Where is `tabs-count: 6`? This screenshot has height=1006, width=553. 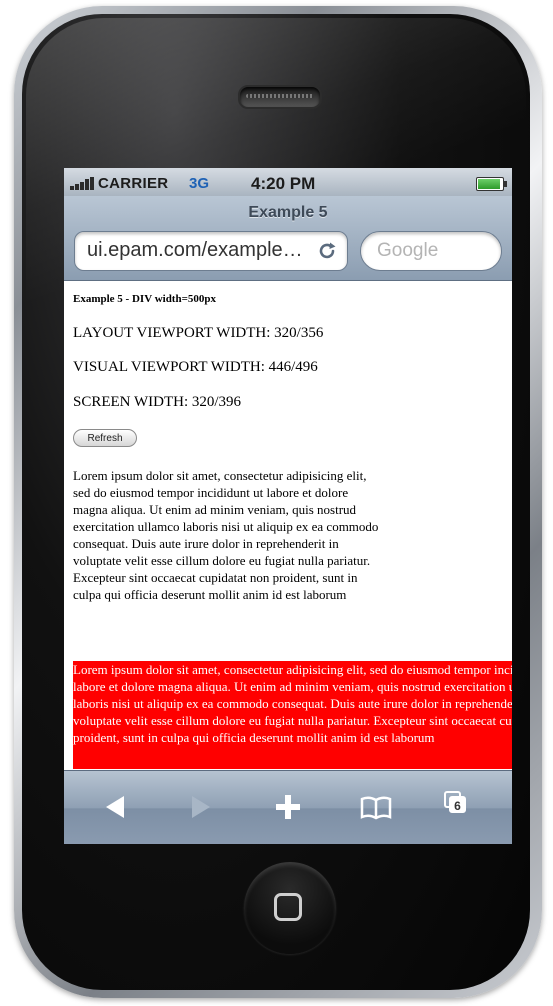
tabs-count: 6 is located at coordinates (457, 804).